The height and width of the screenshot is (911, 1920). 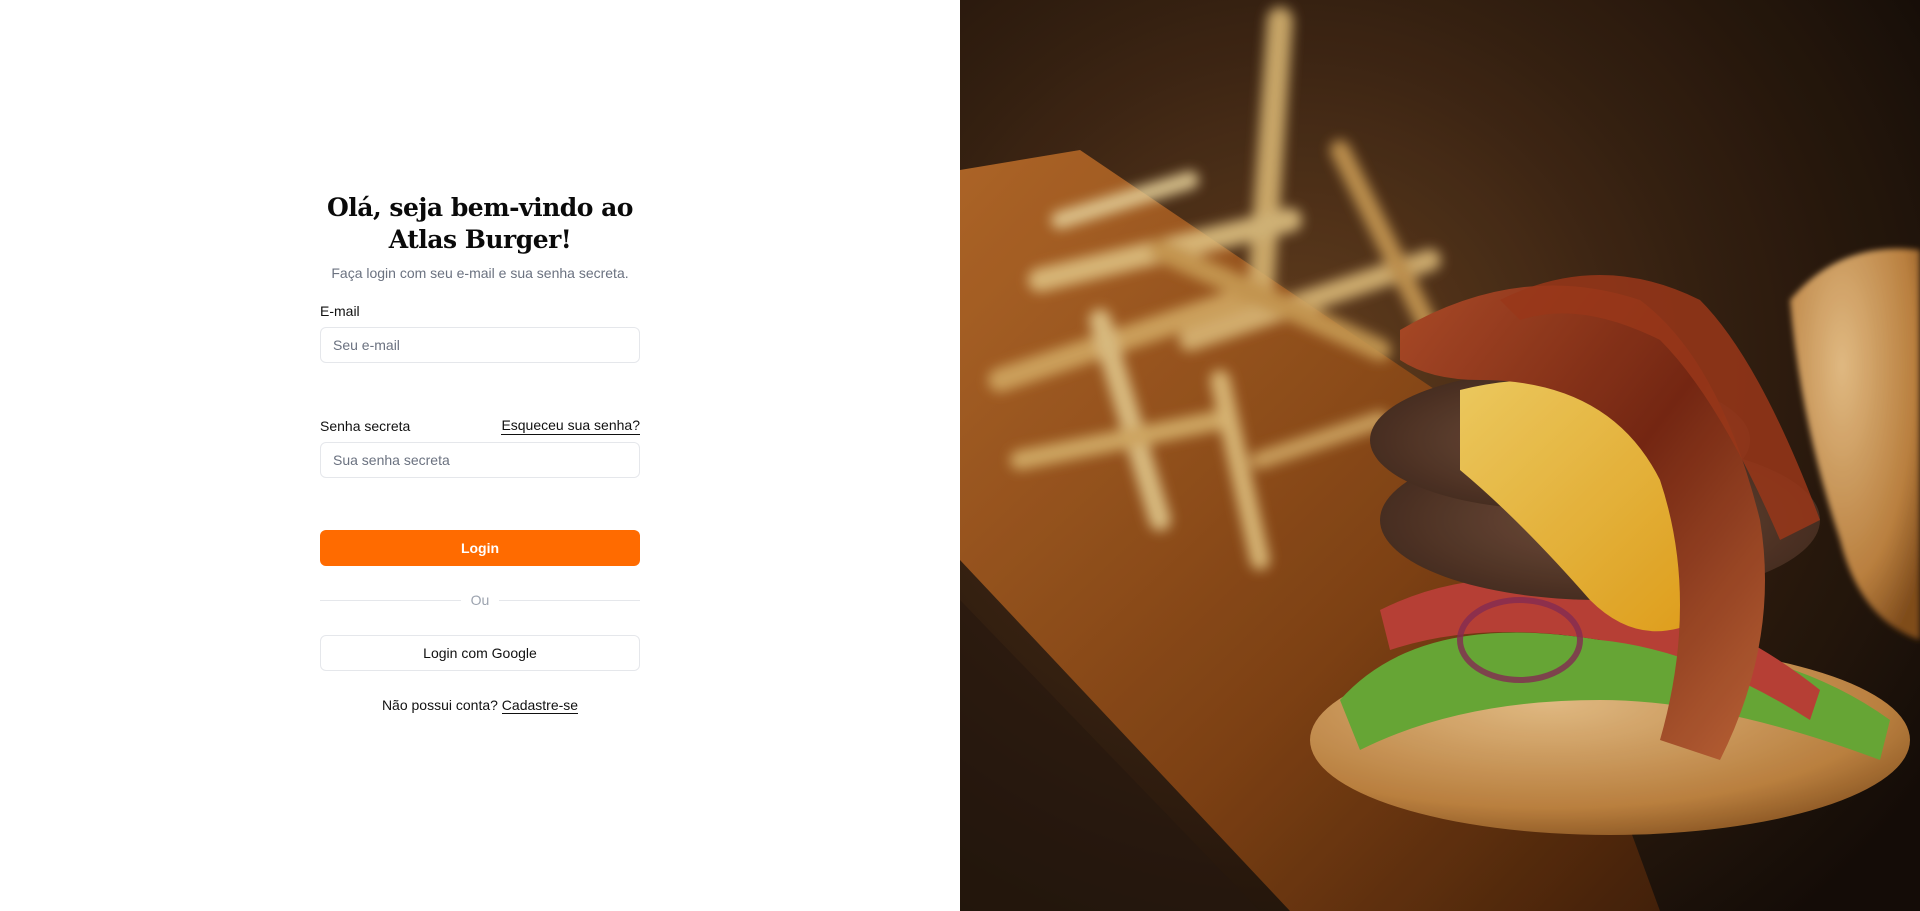 I want to click on signup-prompt: Não possui conta?, so click(x=439, y=705).